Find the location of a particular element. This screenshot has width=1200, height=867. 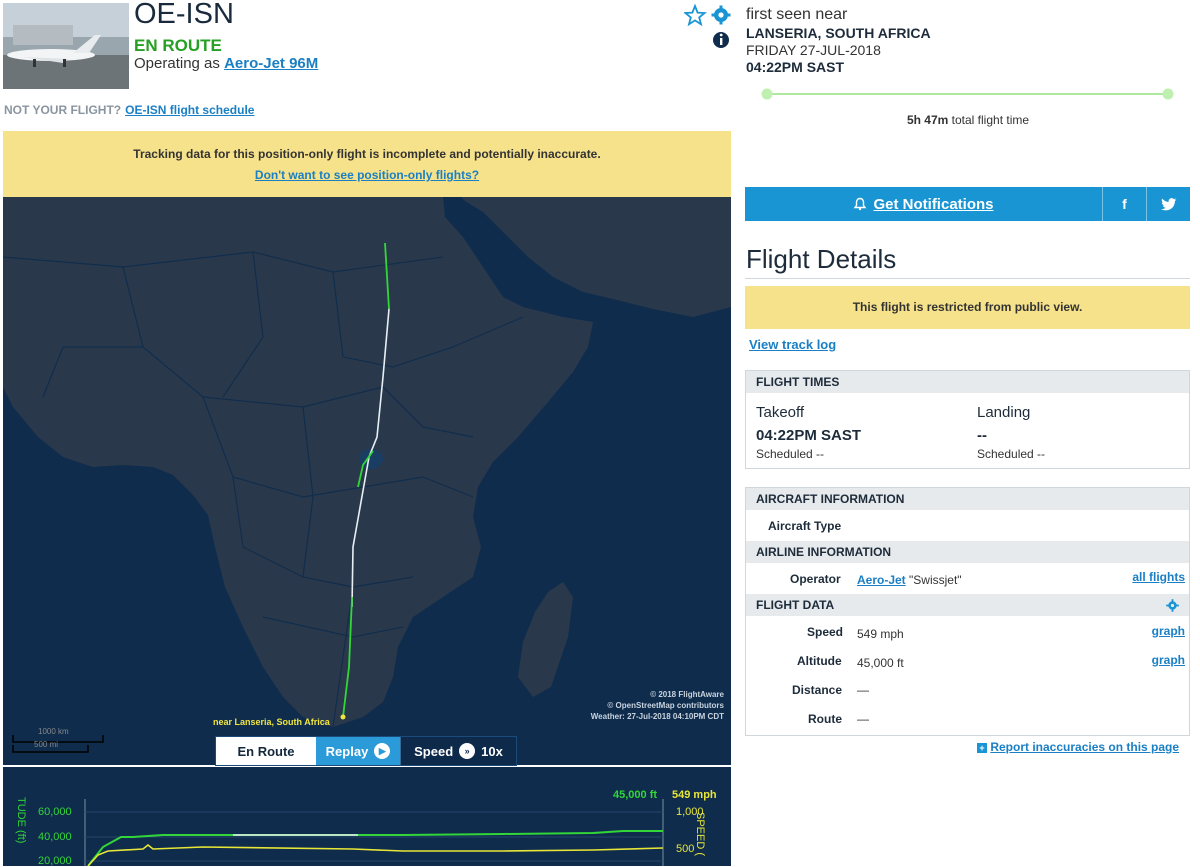

total-flight-time: 5h 47m total flight time is located at coordinates (968, 120).